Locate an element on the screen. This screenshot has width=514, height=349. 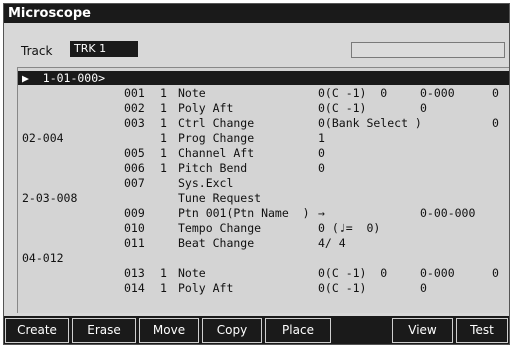
track-row: Track TRK 1 is located at coordinates (256, 46).